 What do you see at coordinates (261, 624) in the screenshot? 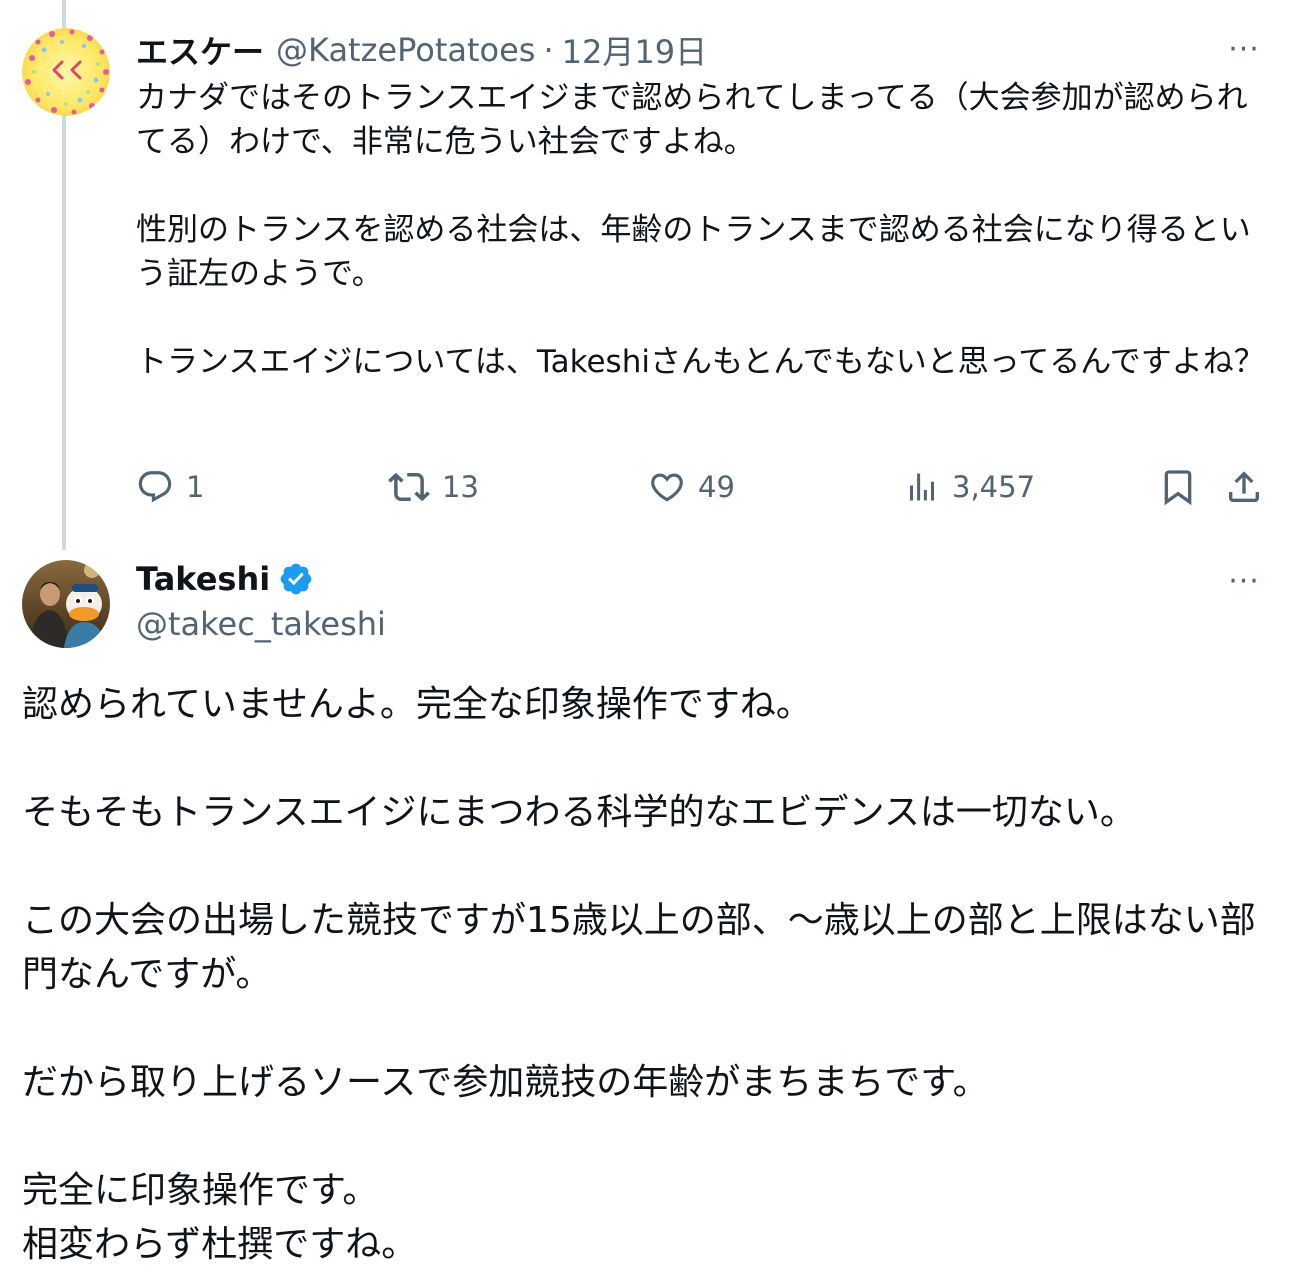
I see `user-handle: @takec_takeshi` at bounding box center [261, 624].